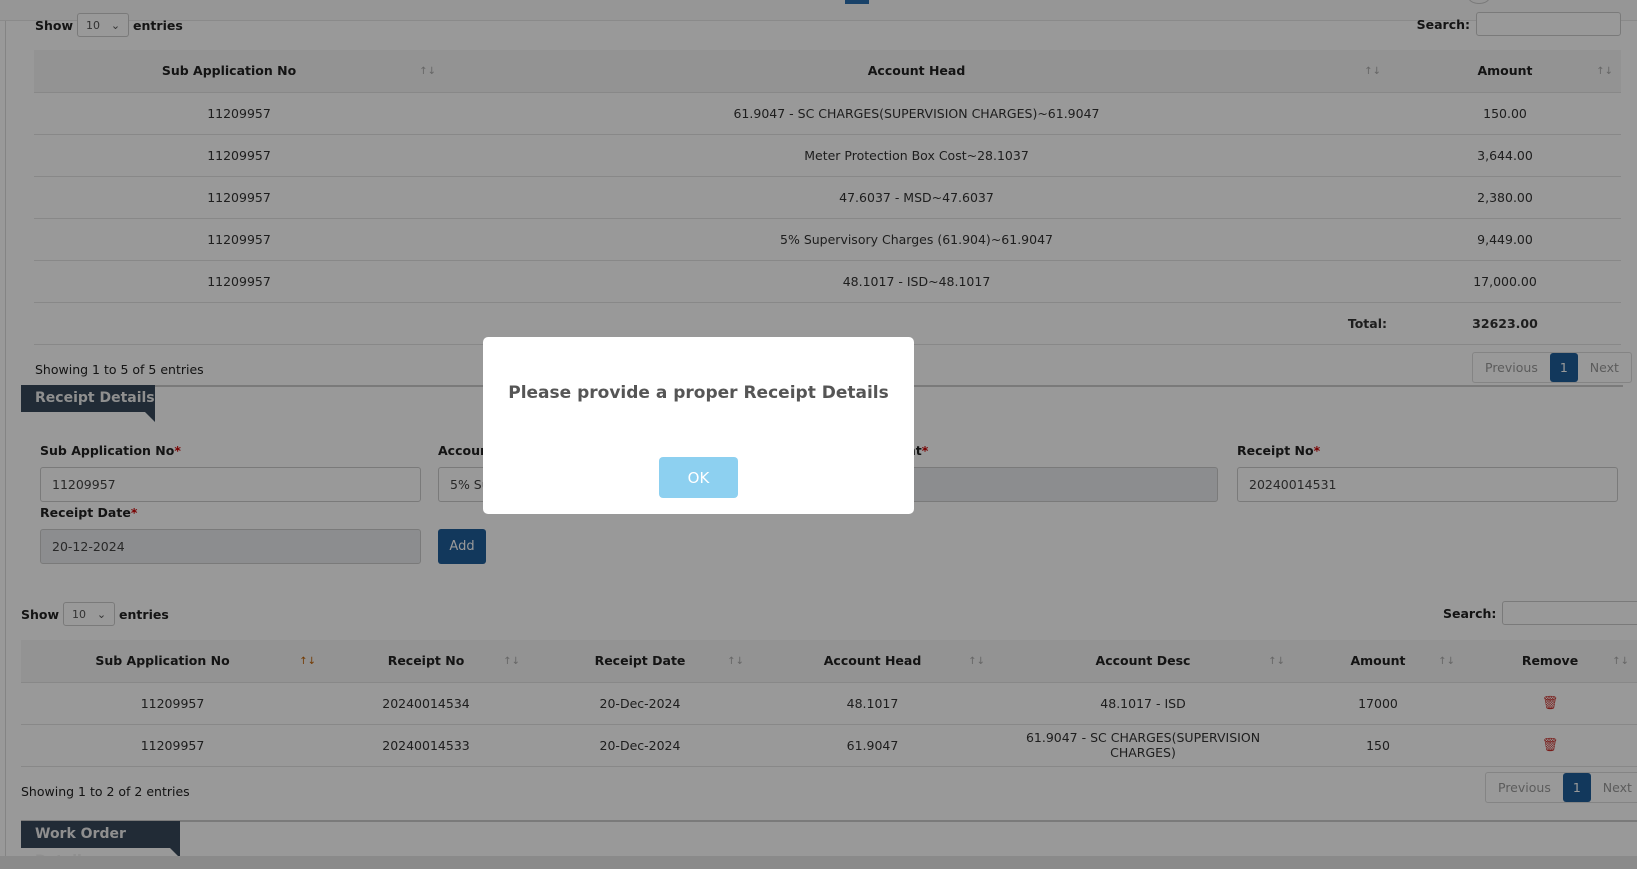 The width and height of the screenshot is (1637, 875). I want to click on ok-button: OK, so click(698, 477).